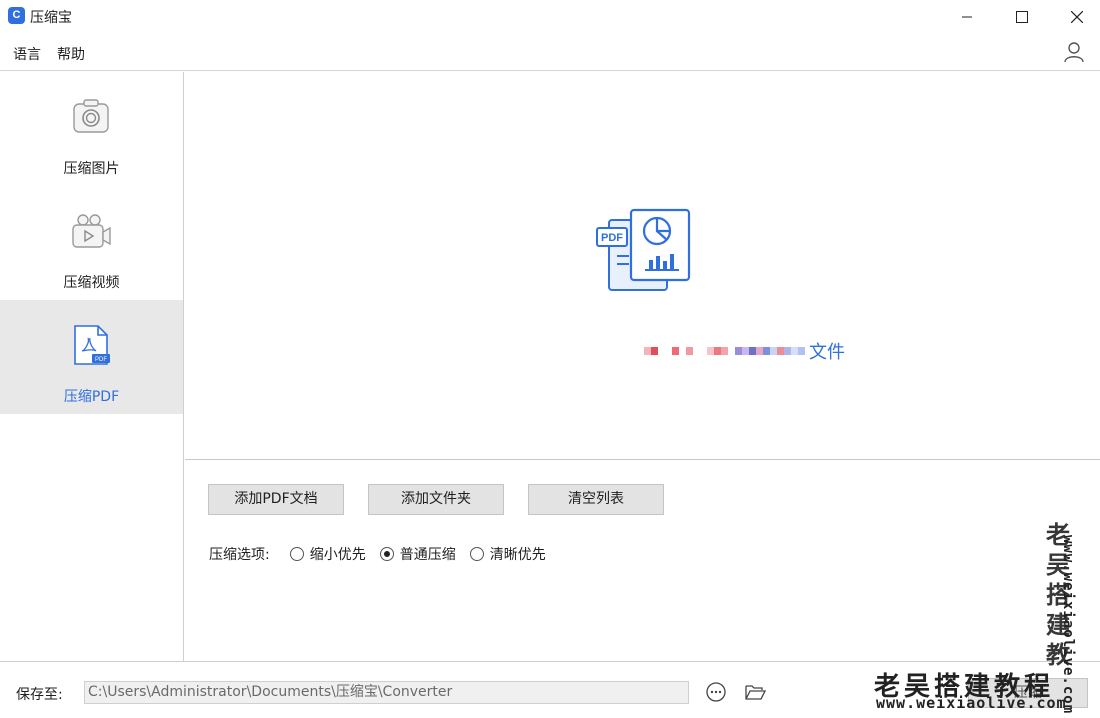 The image size is (1100, 718). I want to click on watermark-horizontal-url: www.weixiaolive.com, so click(971, 703).